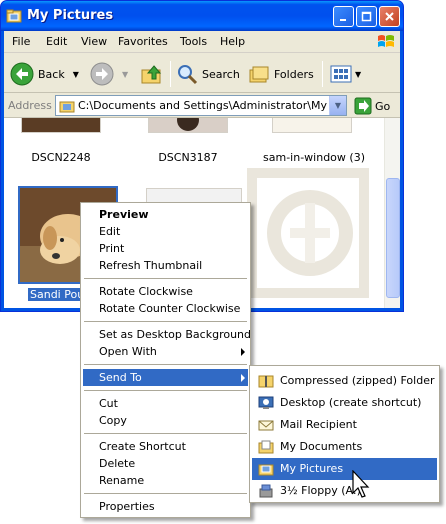  I want to click on menu-item-open-with: Open With, so click(165, 351).